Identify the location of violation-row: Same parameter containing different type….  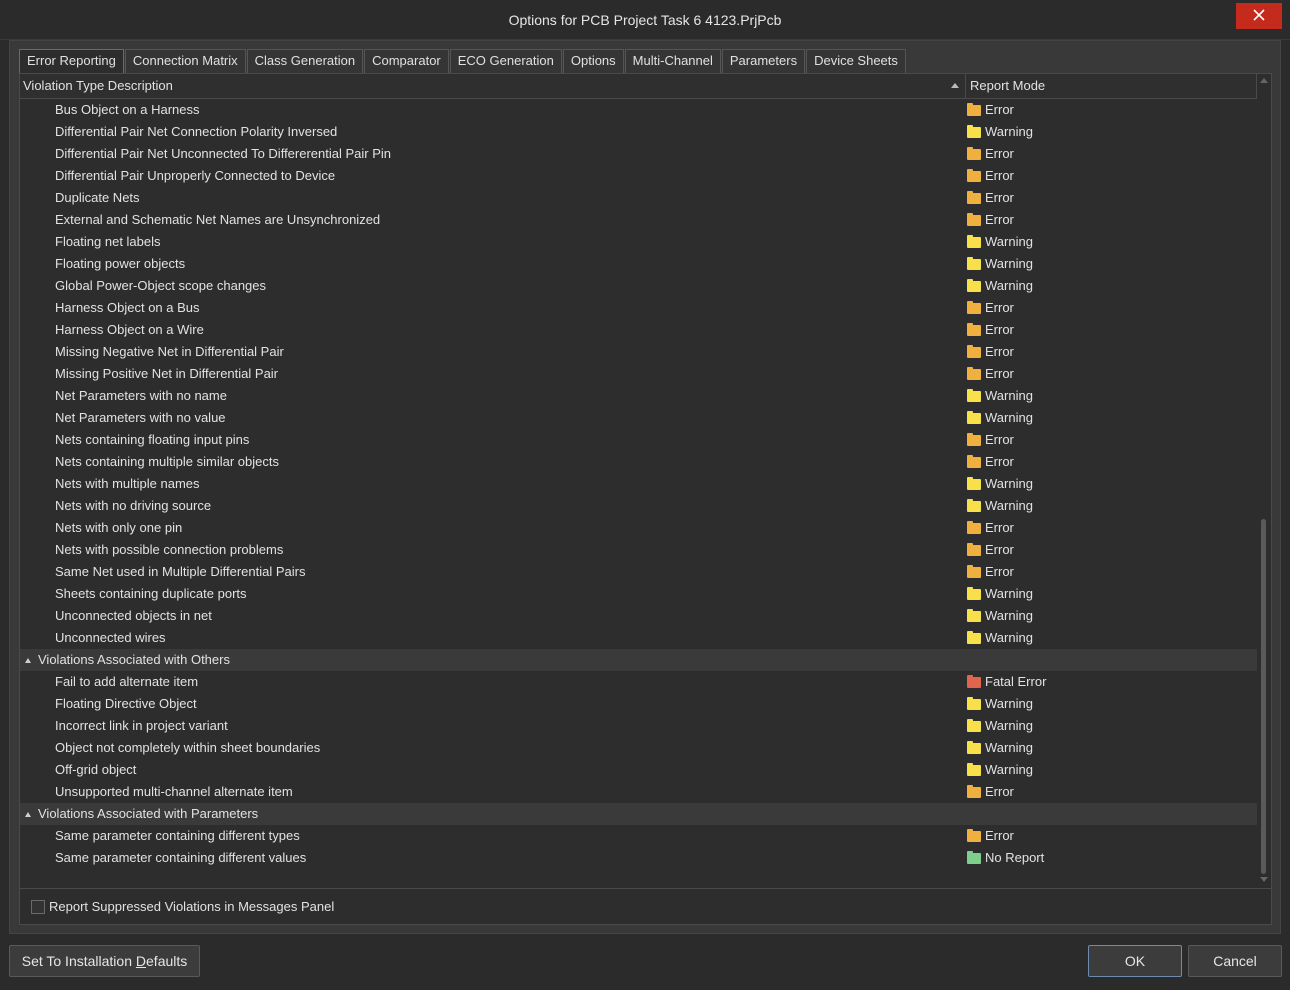
(638, 836).